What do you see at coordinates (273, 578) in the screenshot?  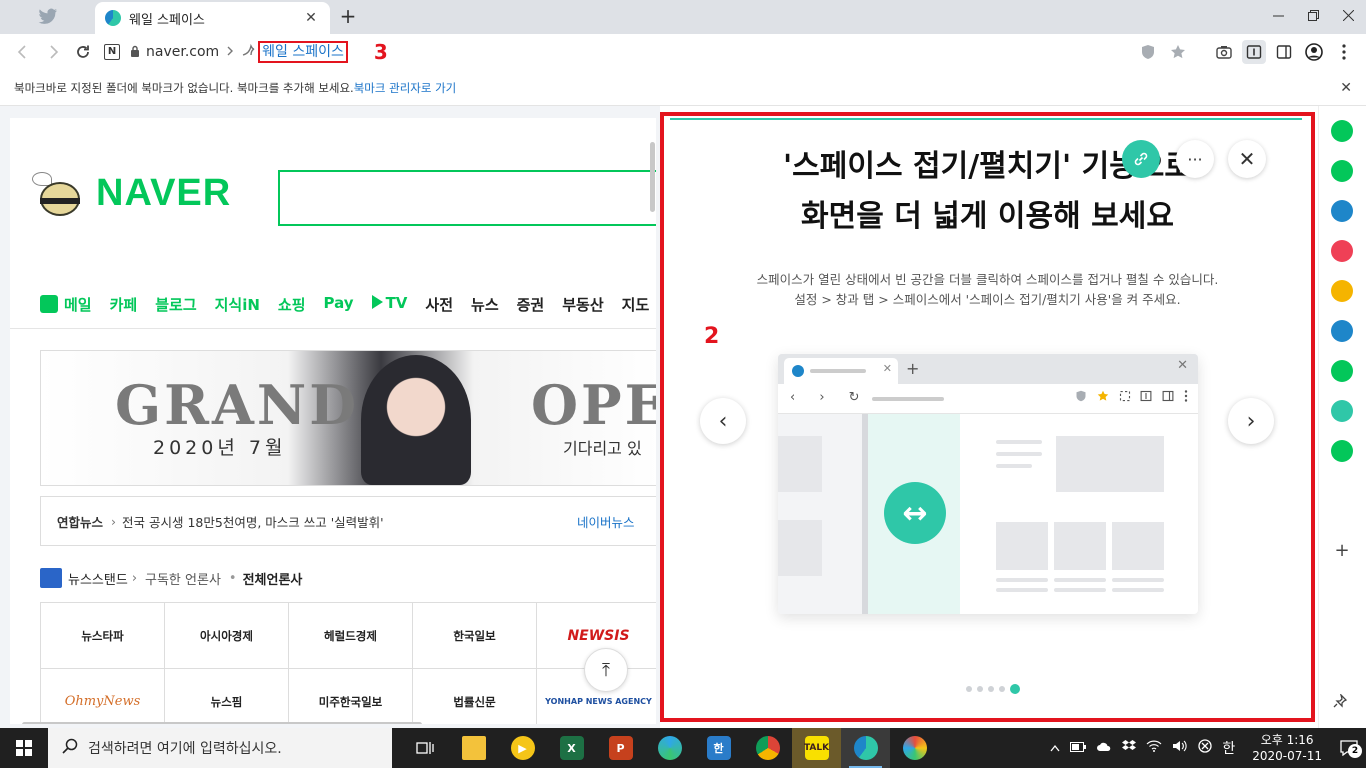 I see `all-press-tab: 전체언론사` at bounding box center [273, 578].